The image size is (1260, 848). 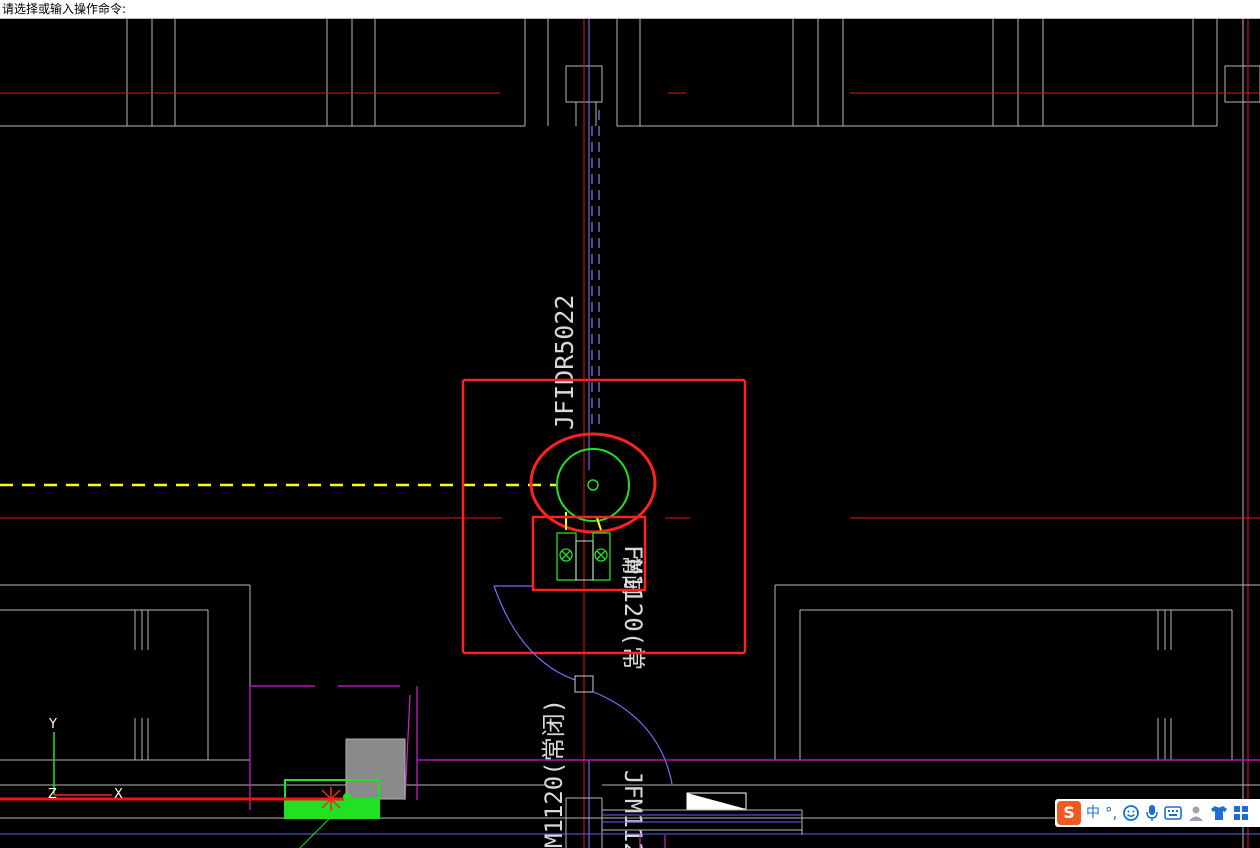 I want to click on green-leader-line, so click(x=315, y=832).